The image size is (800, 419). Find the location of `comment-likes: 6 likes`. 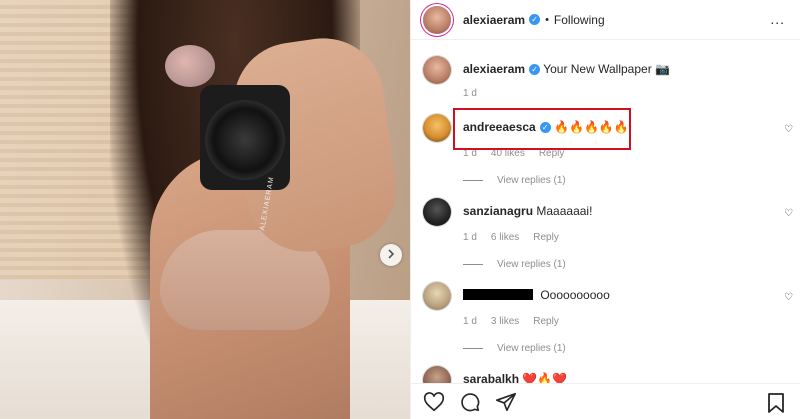

comment-likes: 6 likes is located at coordinates (505, 237).